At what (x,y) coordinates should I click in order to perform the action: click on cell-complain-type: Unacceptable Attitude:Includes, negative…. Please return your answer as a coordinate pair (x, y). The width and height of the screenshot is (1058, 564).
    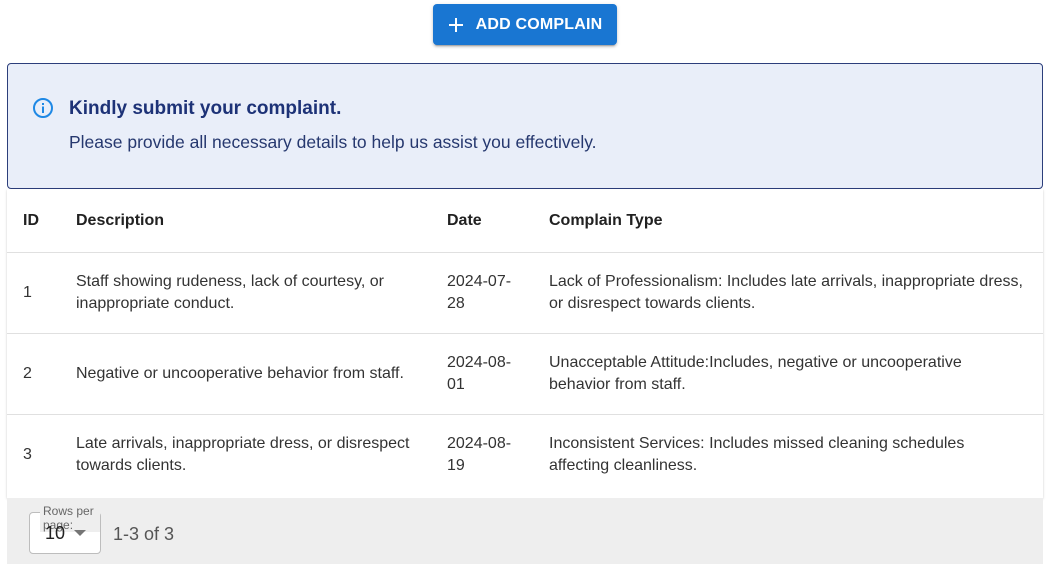
    Looking at the image, I should click on (788, 374).